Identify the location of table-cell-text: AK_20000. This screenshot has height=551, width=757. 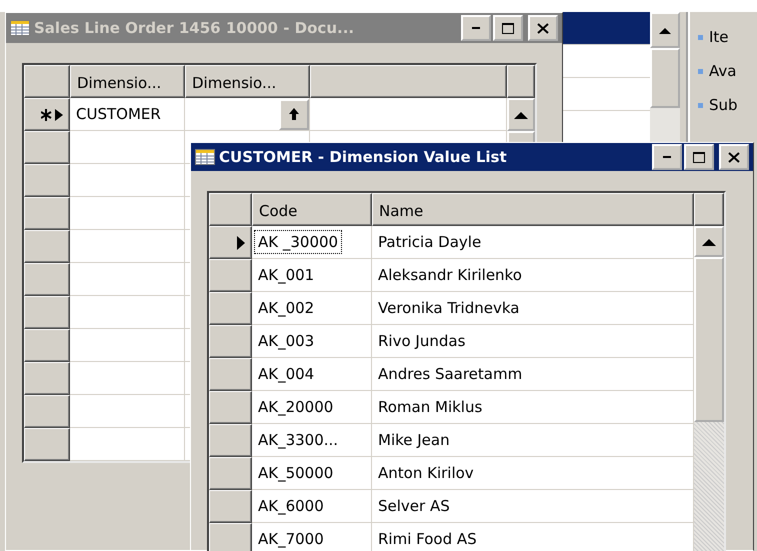
(295, 407).